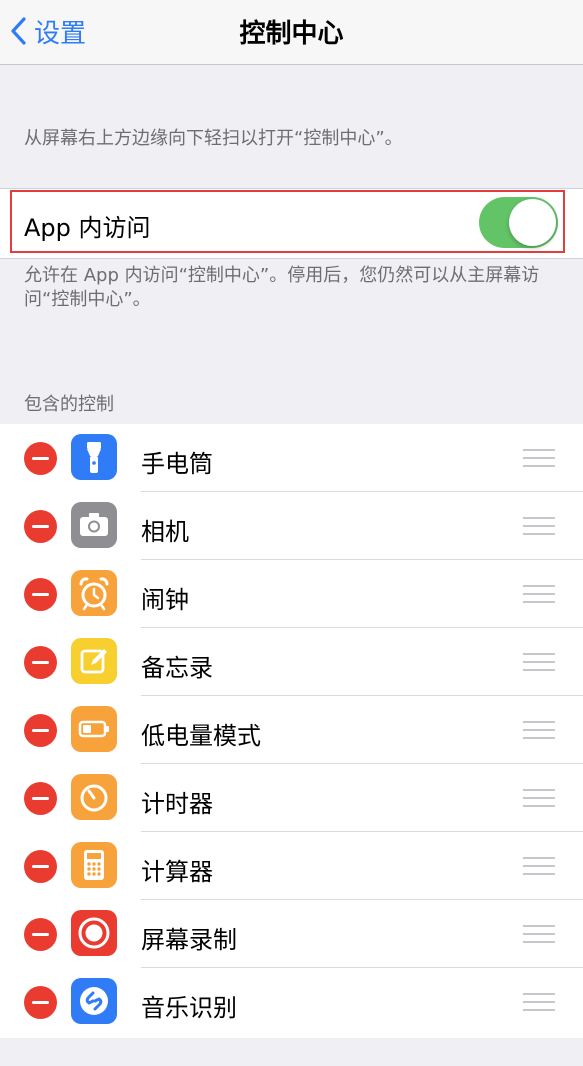  What do you see at coordinates (287, 221) in the screenshot?
I see `highlight-box` at bounding box center [287, 221].